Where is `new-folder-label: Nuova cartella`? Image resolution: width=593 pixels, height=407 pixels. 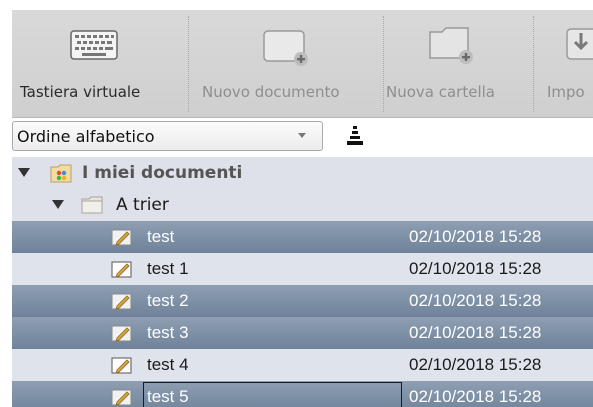
new-folder-label: Nuova cartella is located at coordinates (440, 92).